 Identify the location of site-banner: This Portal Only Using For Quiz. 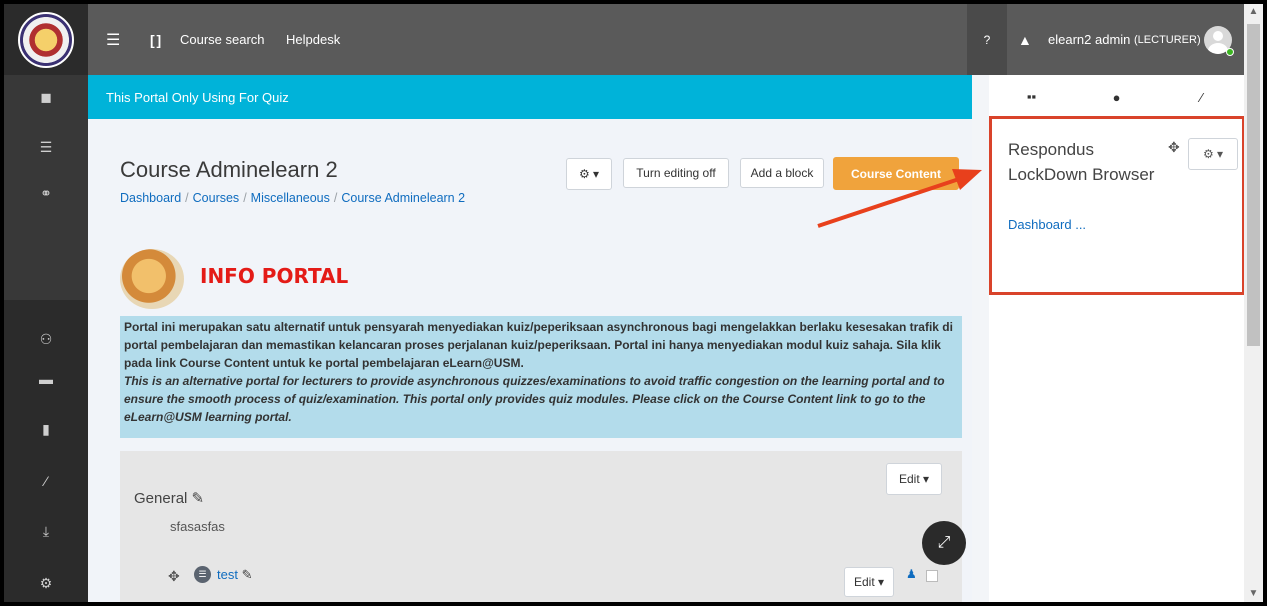
(530, 97).